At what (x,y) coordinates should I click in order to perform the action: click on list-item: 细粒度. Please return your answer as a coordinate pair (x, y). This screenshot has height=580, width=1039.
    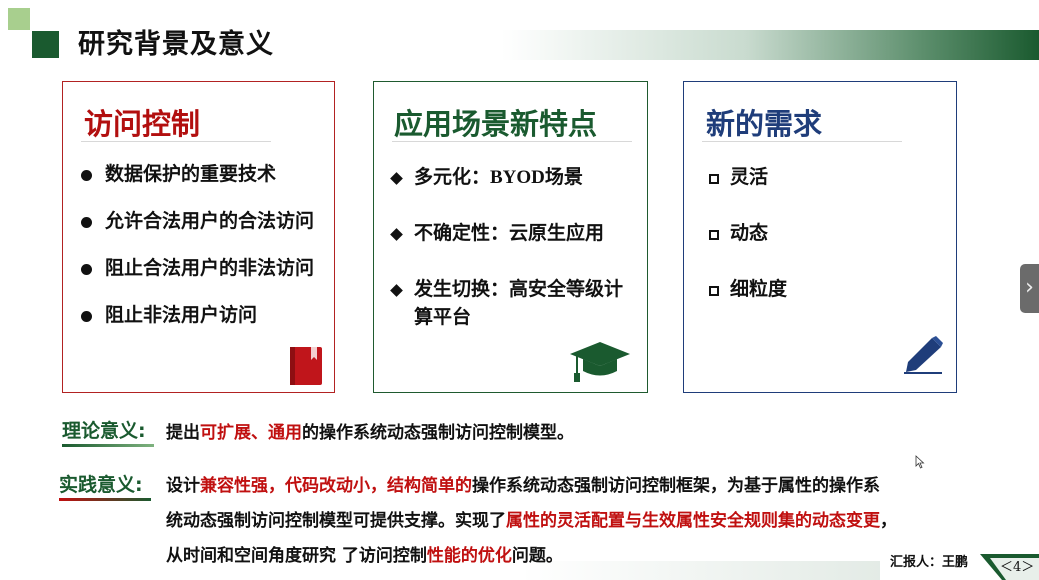
    Looking at the image, I should click on (759, 289).